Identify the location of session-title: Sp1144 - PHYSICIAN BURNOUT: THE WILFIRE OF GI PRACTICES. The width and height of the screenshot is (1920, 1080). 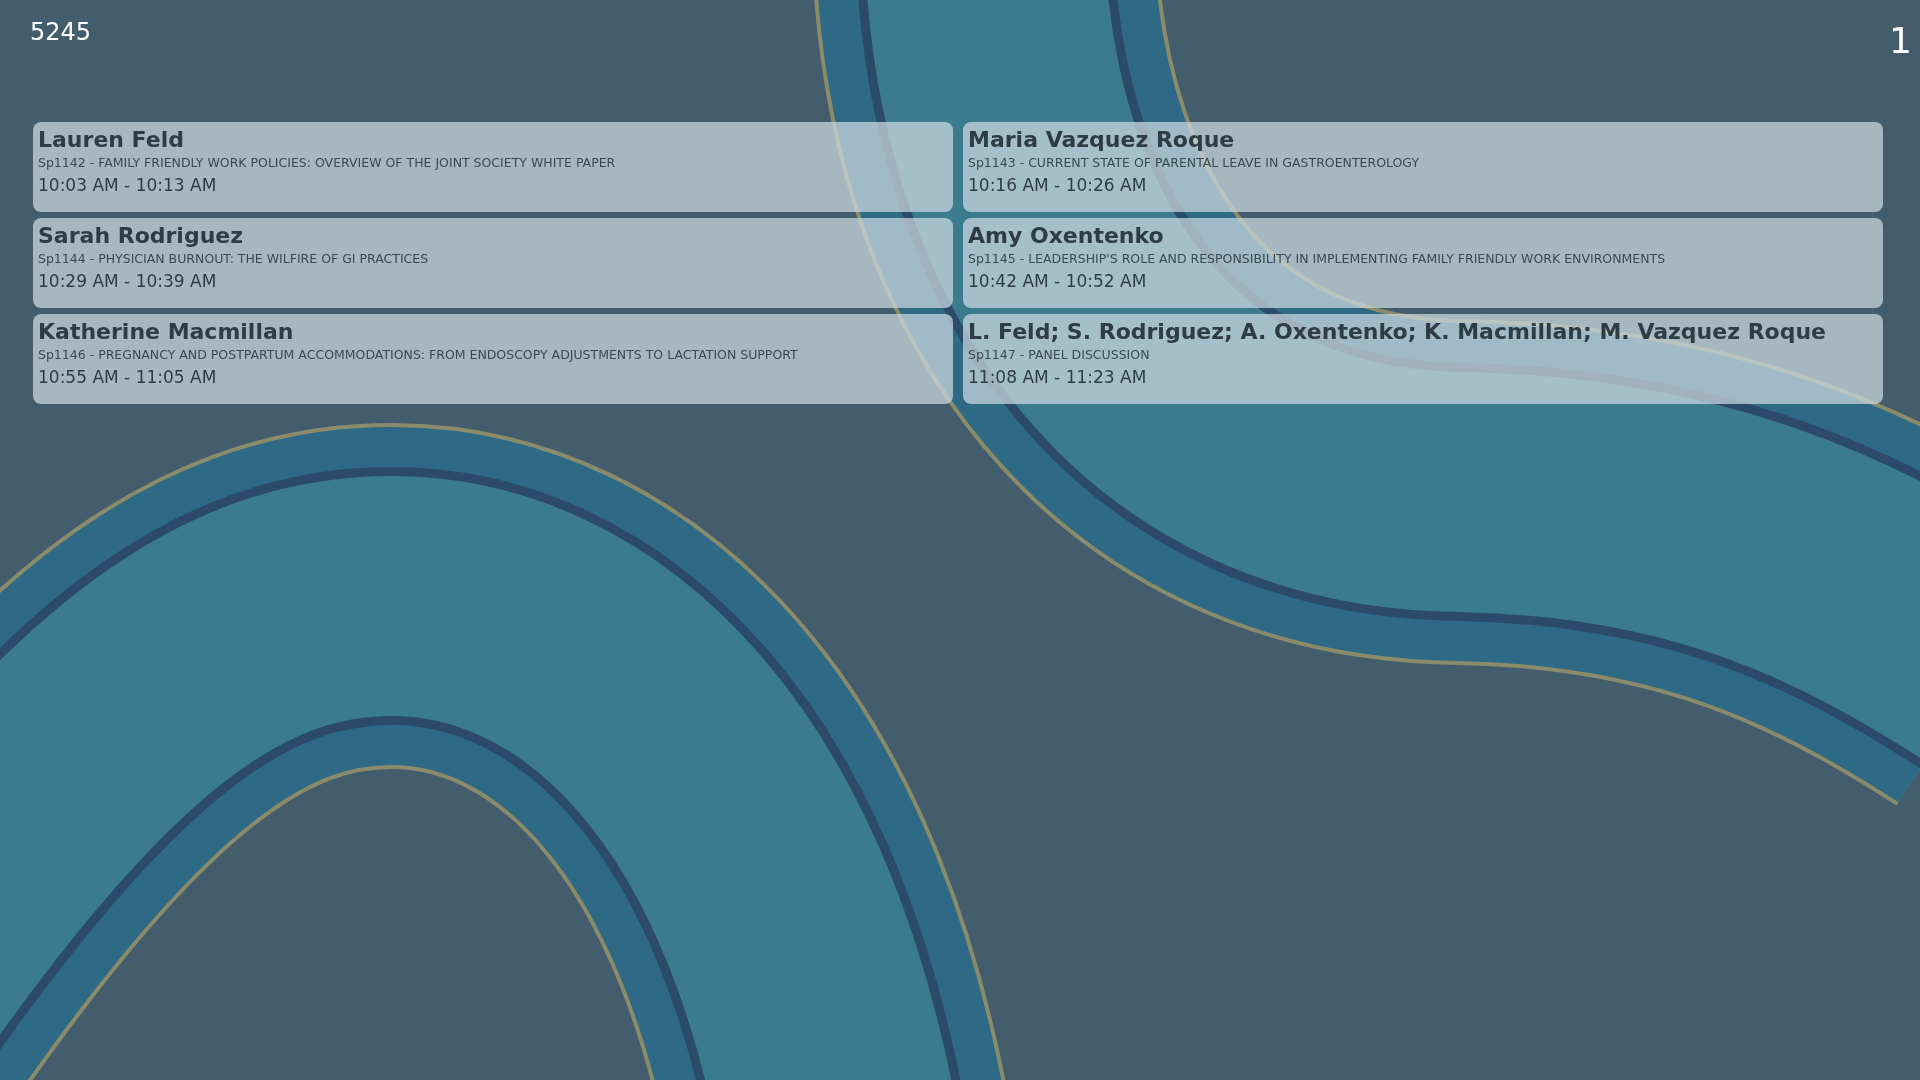
(234, 259).